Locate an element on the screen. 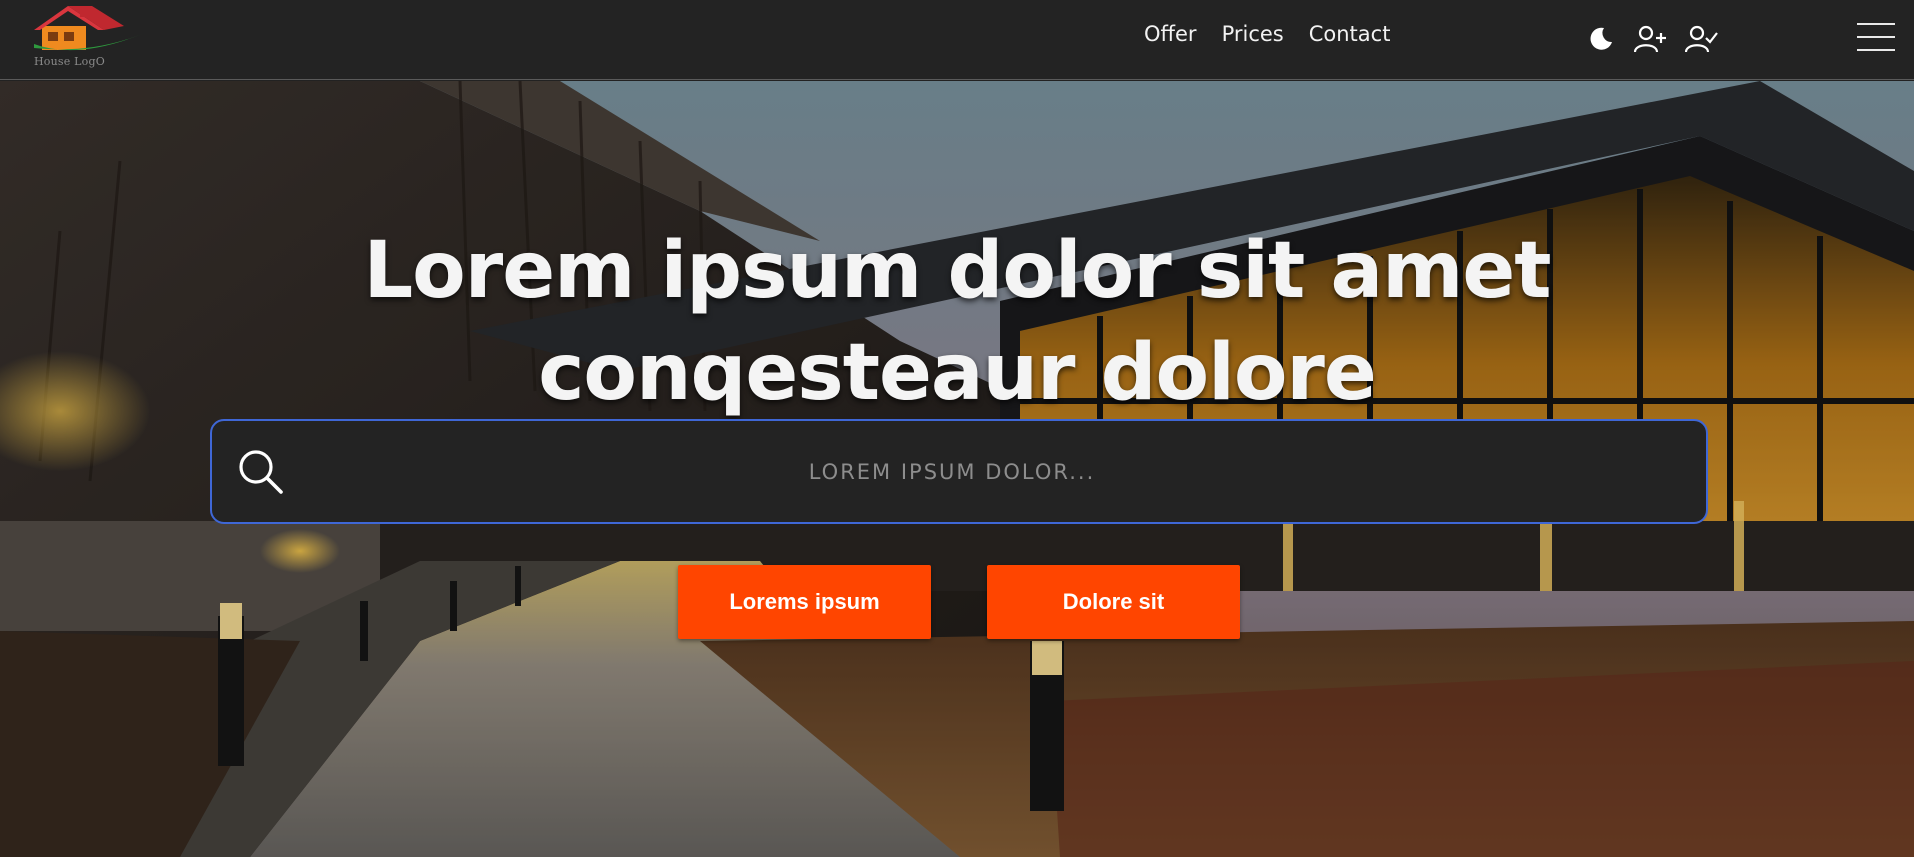  nav-item-offer: Offer is located at coordinates (1170, 34).